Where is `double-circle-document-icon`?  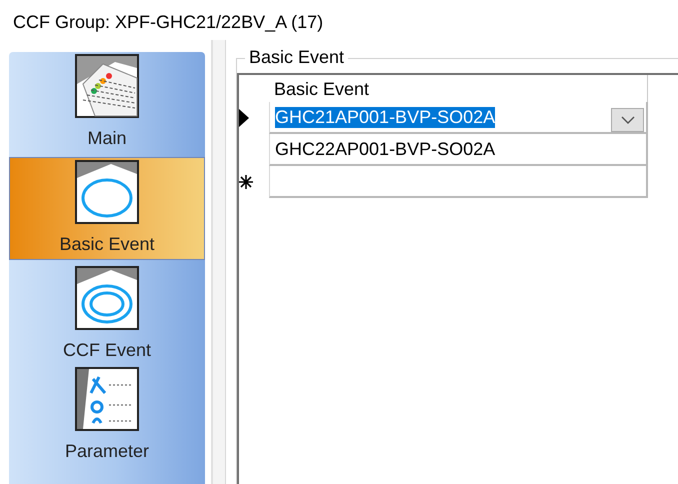 double-circle-document-icon is located at coordinates (107, 298).